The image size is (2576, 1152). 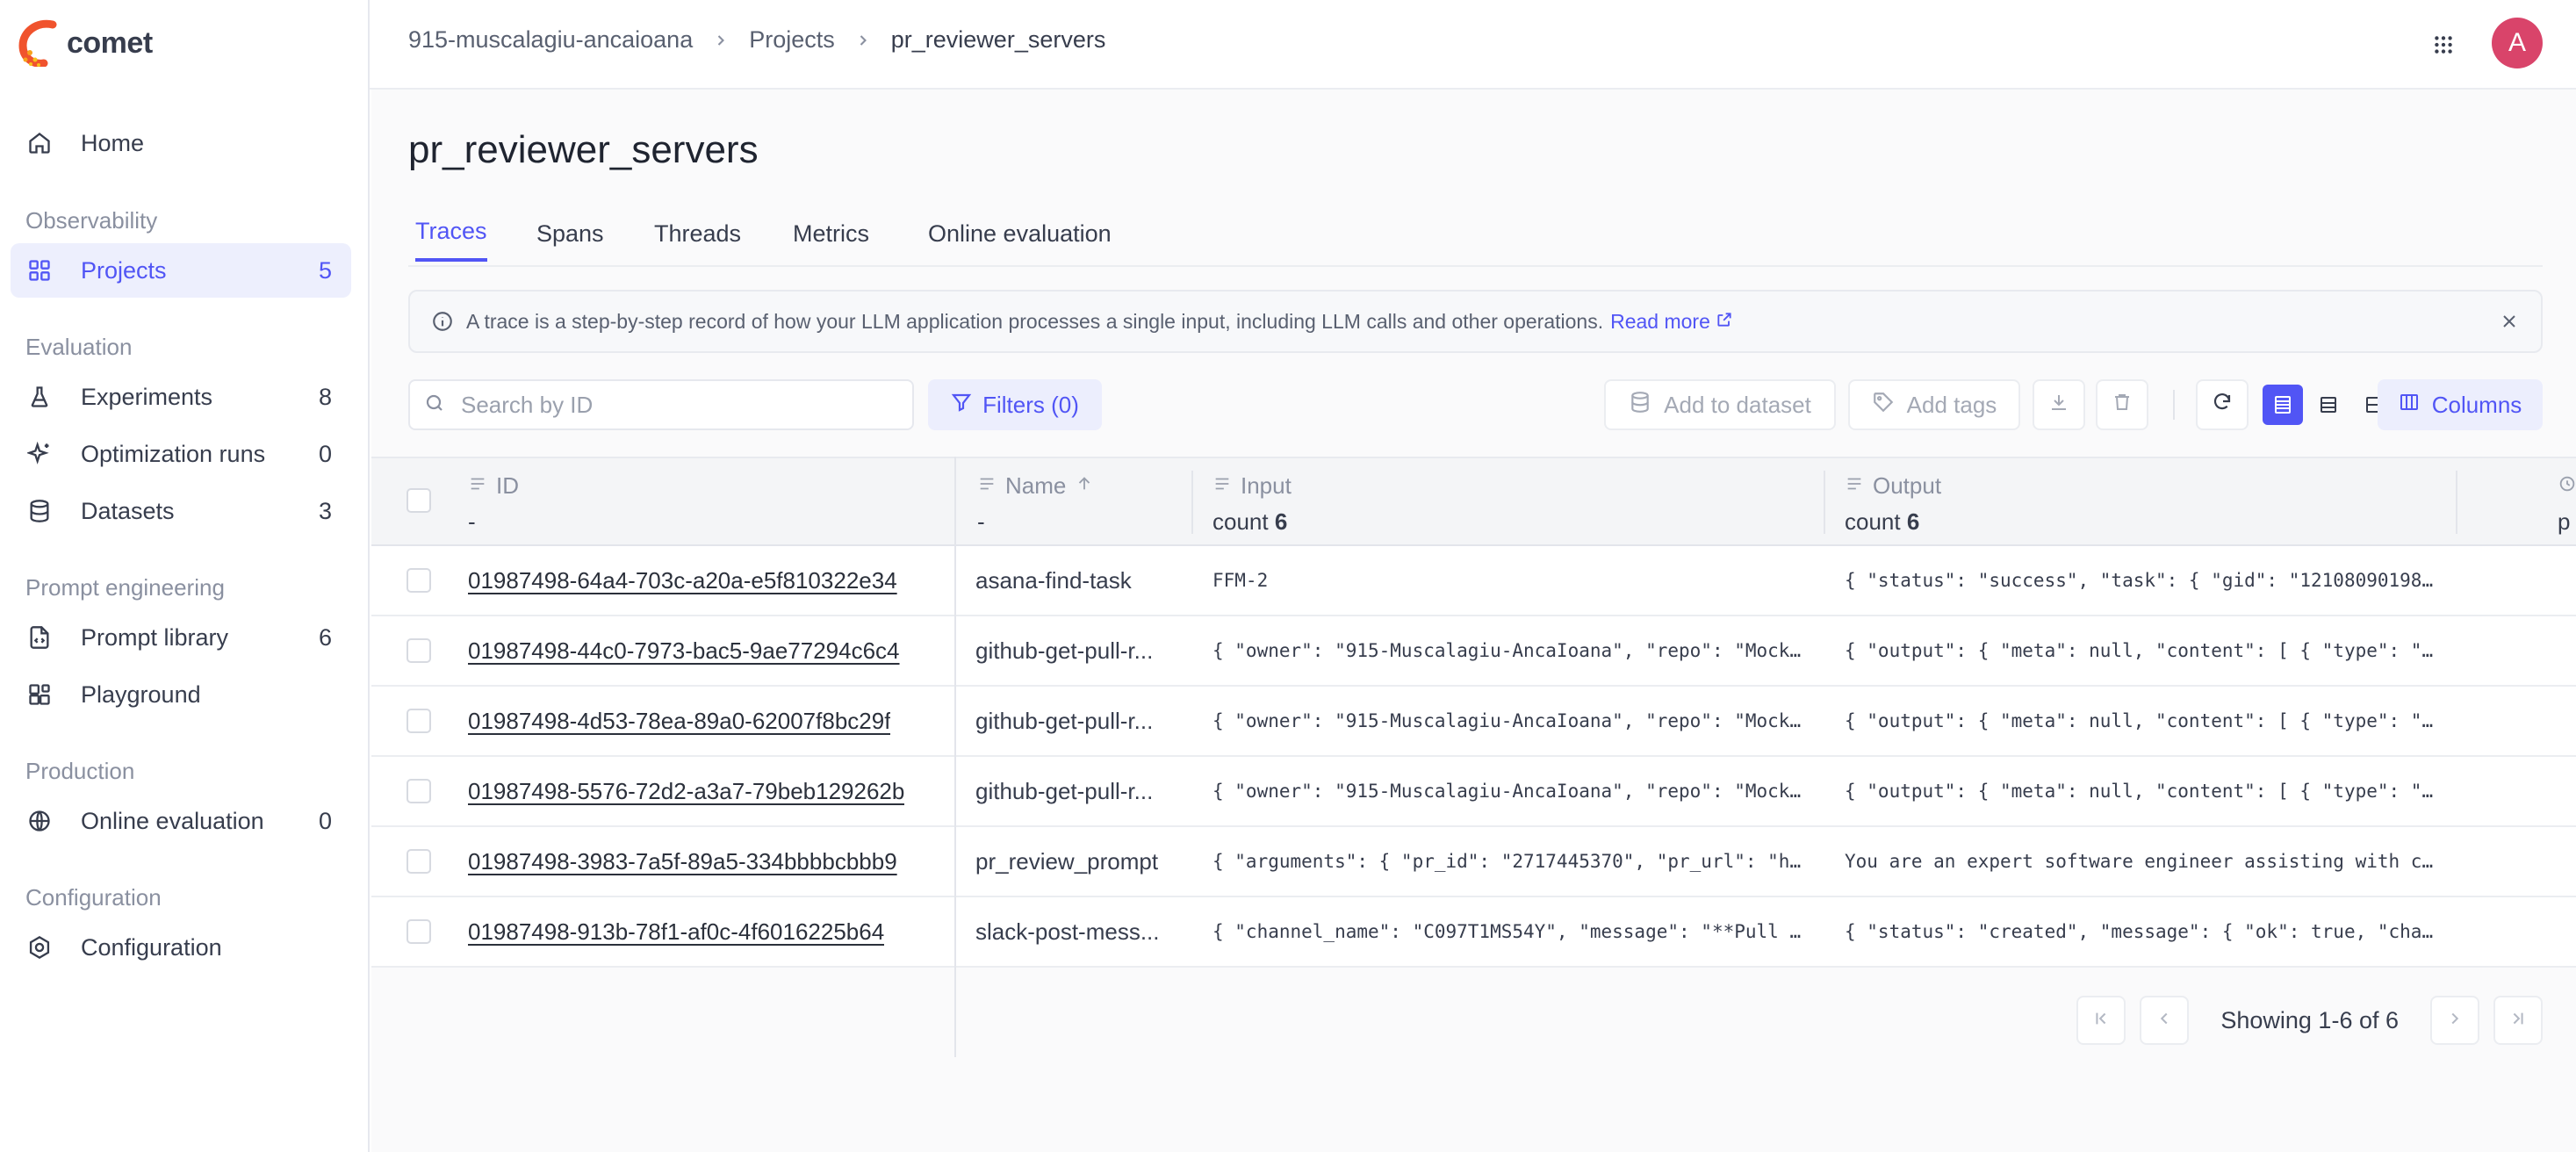 What do you see at coordinates (1281, 521) in the screenshot?
I see `column-stat-value: 6` at bounding box center [1281, 521].